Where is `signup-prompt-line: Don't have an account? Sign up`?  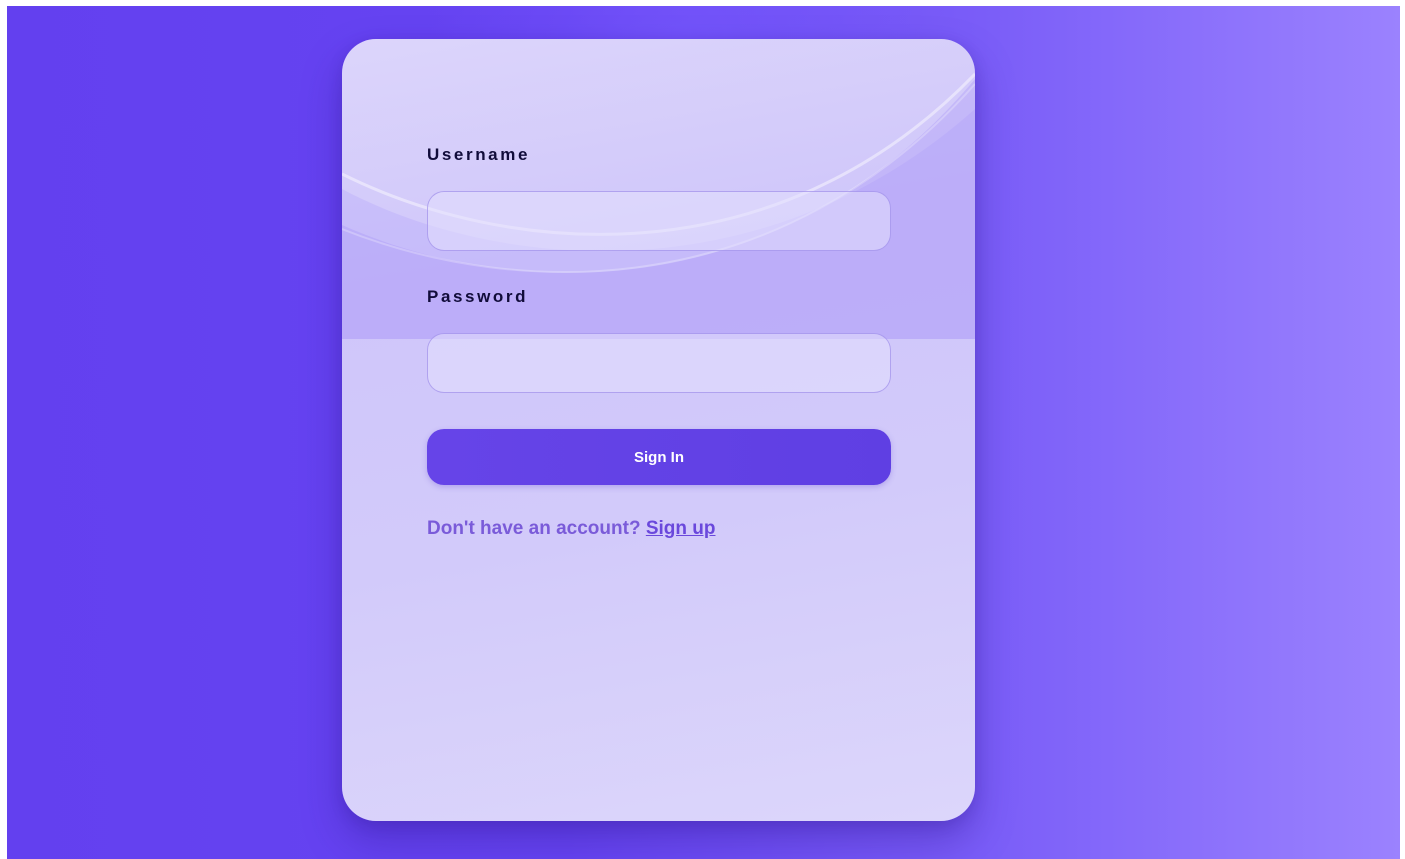
signup-prompt-line: Don't have an account? Sign up is located at coordinates (571, 529).